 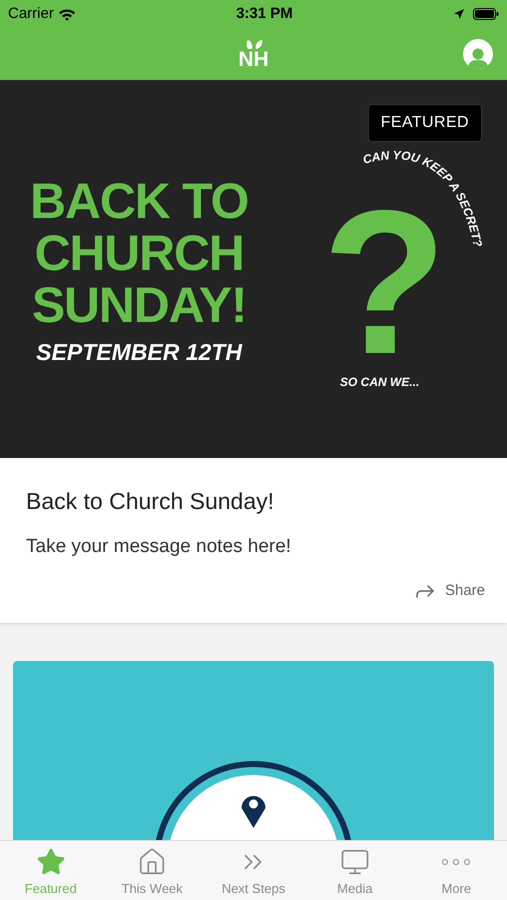 What do you see at coordinates (139, 253) in the screenshot?
I see `banner-headline: CHURCH` at bounding box center [139, 253].